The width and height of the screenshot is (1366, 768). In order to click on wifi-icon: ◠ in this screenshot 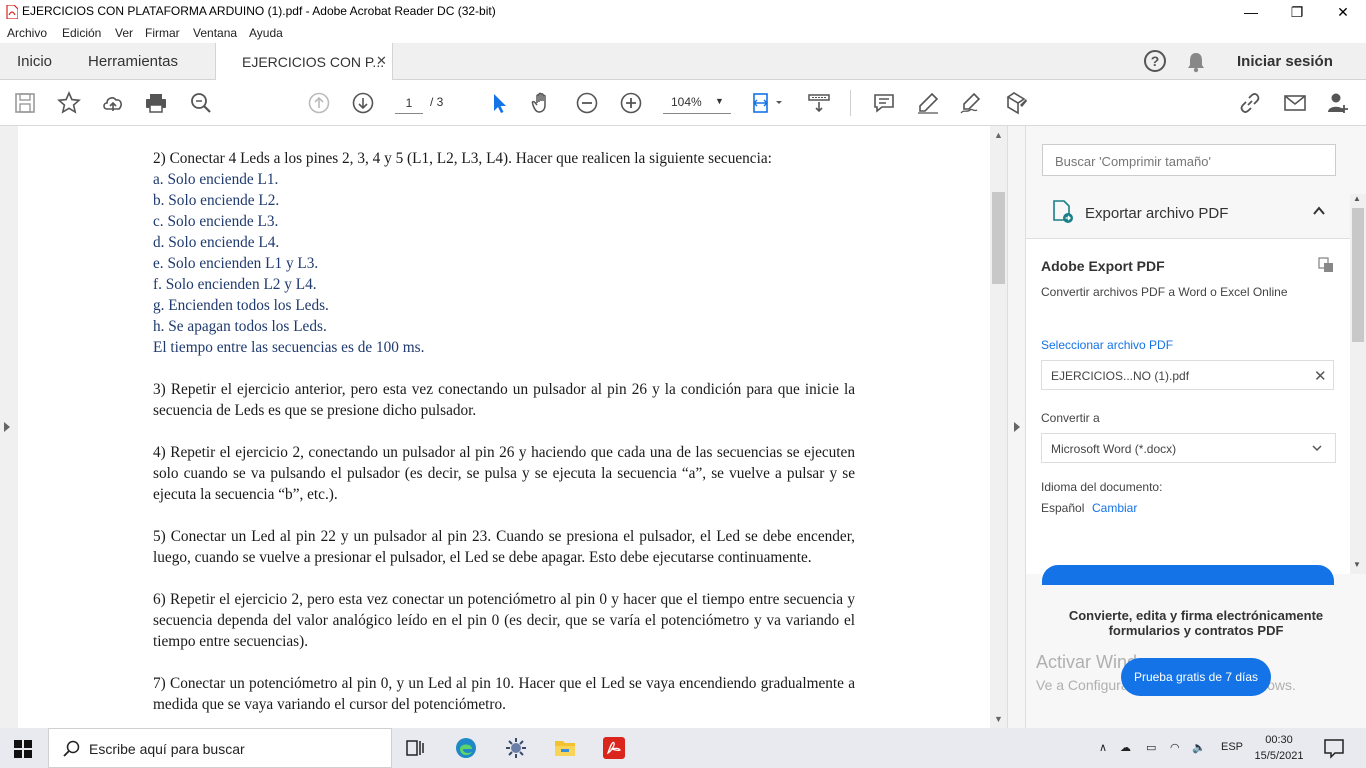, I will do `click(1175, 747)`.